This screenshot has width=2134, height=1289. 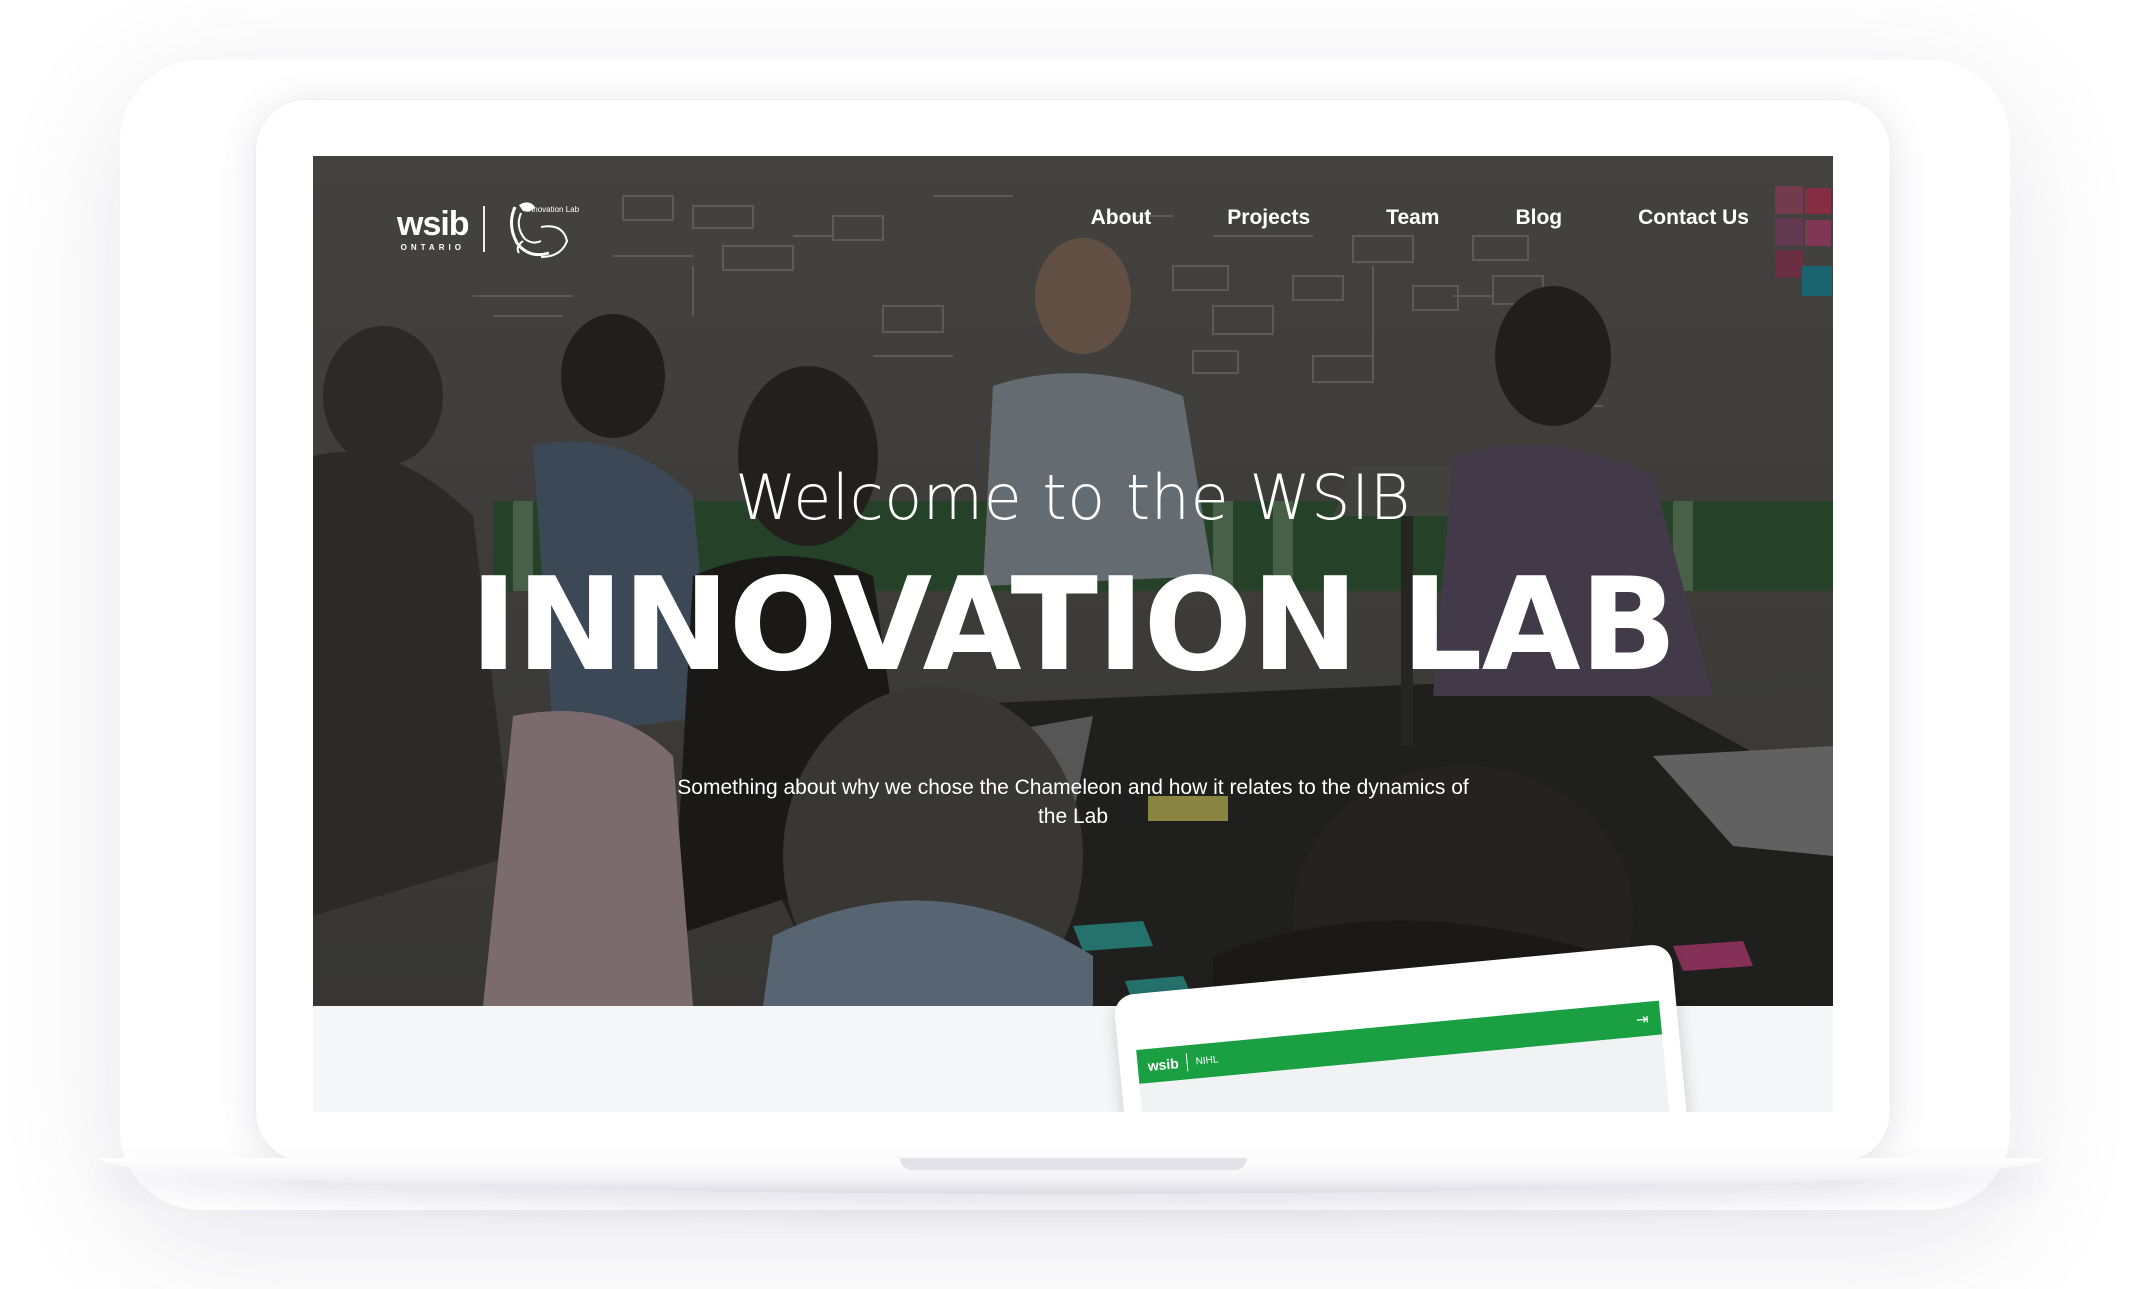 What do you see at coordinates (1207, 1060) in the screenshot?
I see `preview-nihl-label: NIHL` at bounding box center [1207, 1060].